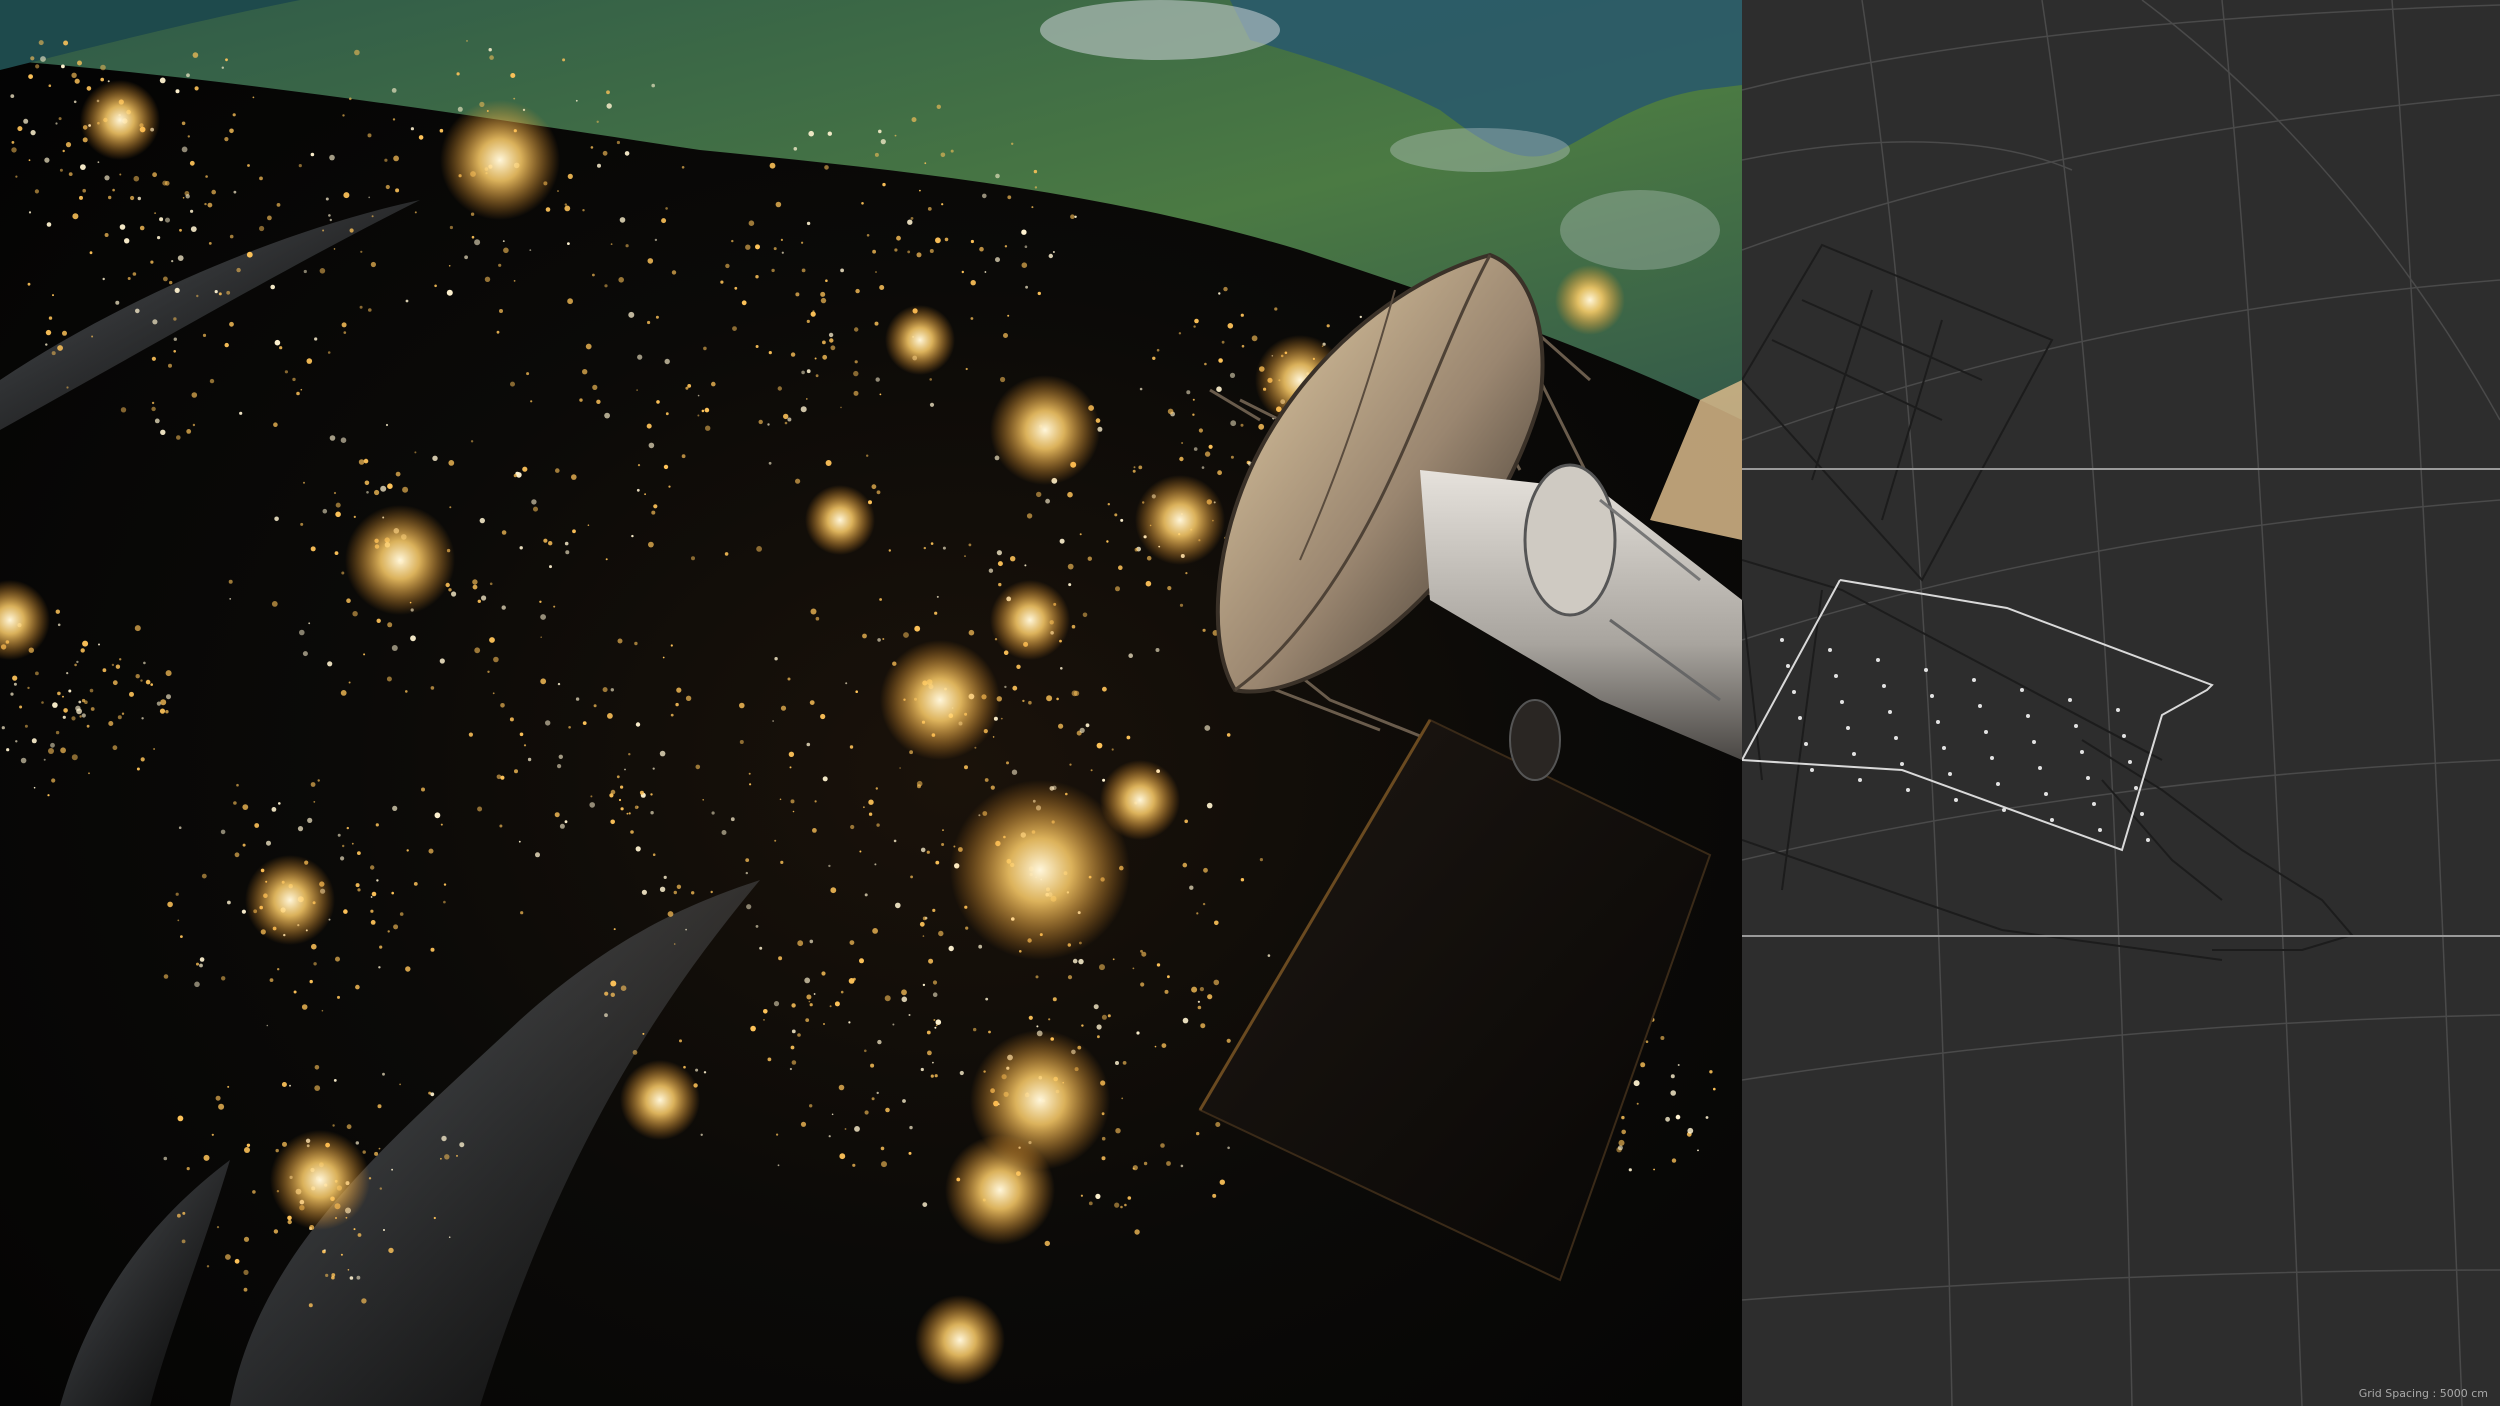 The width and height of the screenshot is (2500, 1406). What do you see at coordinates (2121, 469) in the screenshot?
I see `horizontal-guide-top` at bounding box center [2121, 469].